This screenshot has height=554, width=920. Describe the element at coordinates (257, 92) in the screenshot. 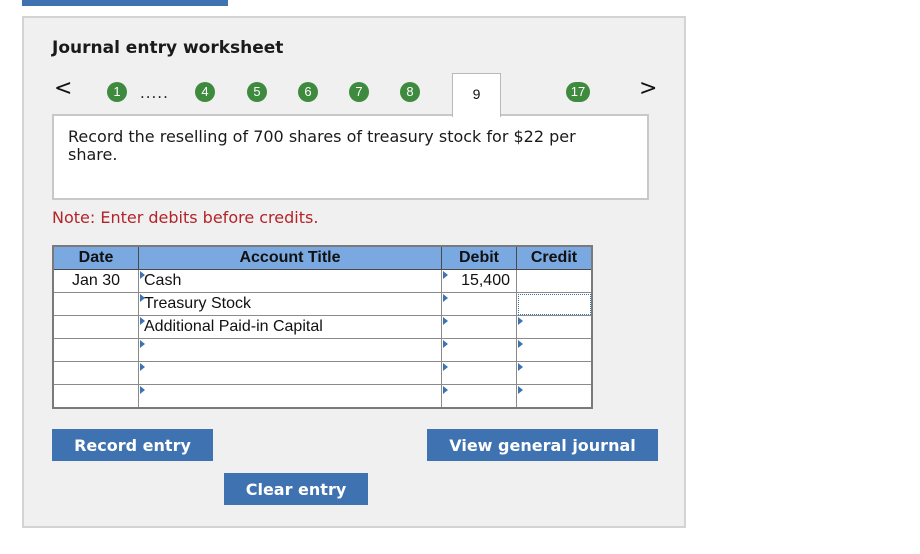

I see `step-5-button: 5` at that location.